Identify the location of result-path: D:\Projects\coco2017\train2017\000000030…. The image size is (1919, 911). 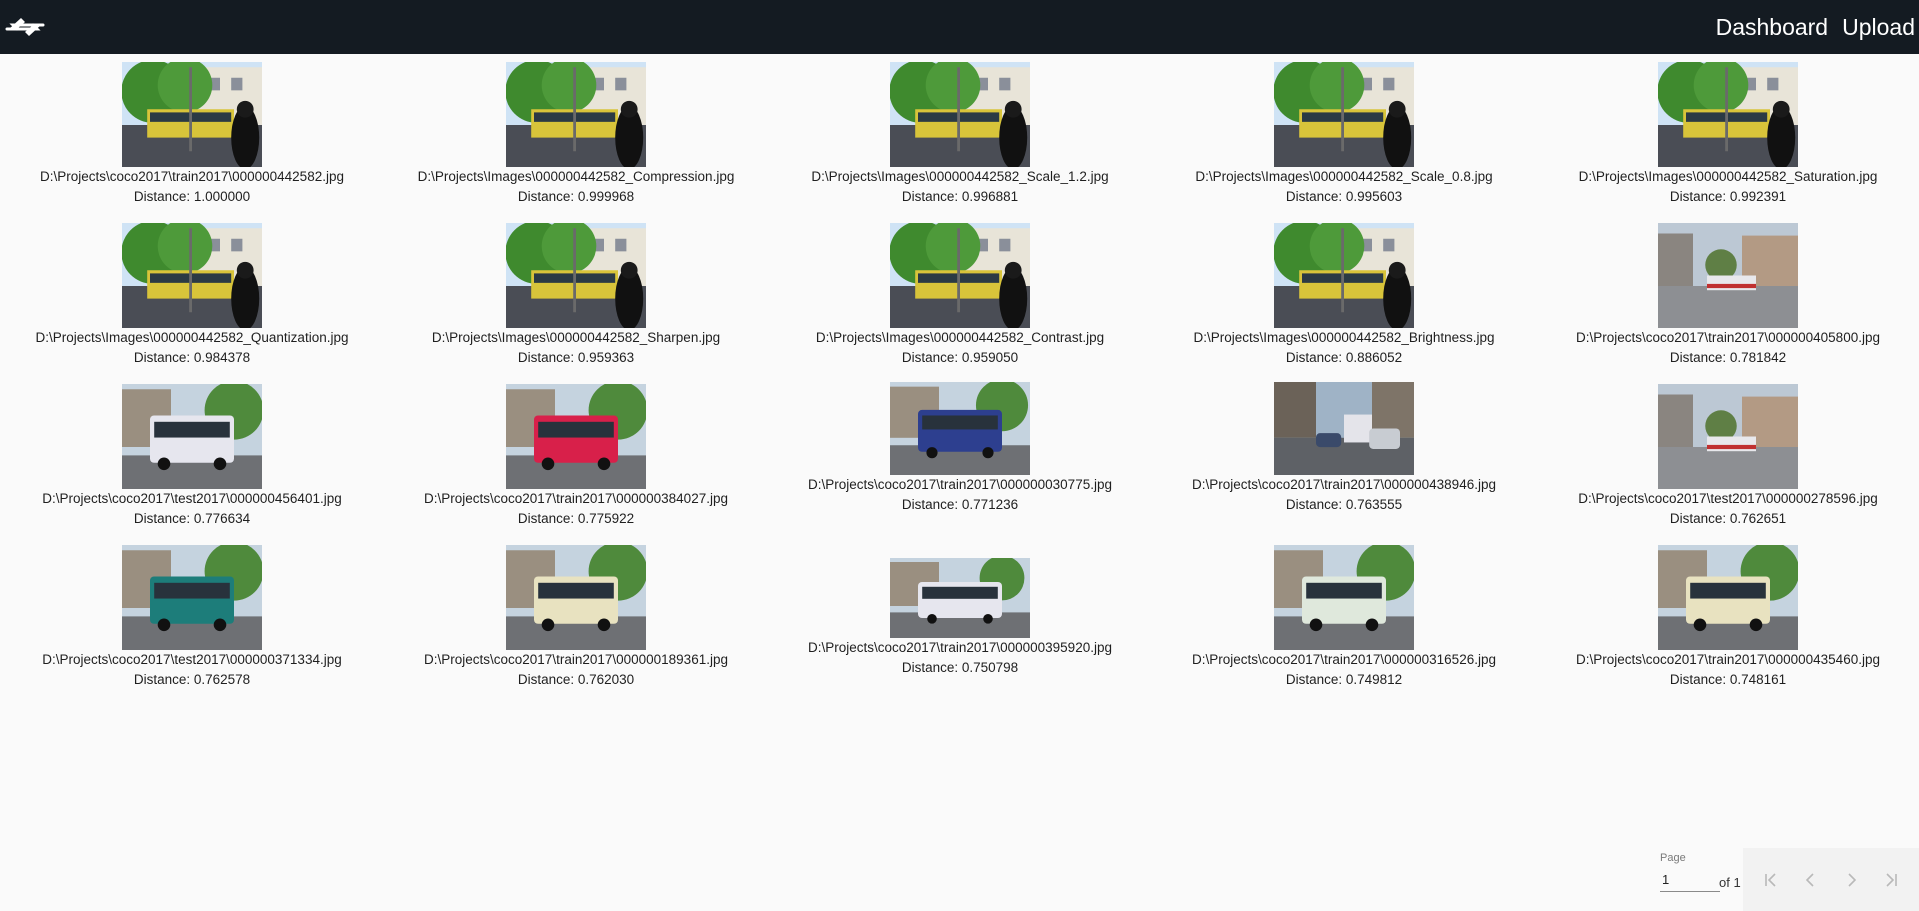
(960, 484).